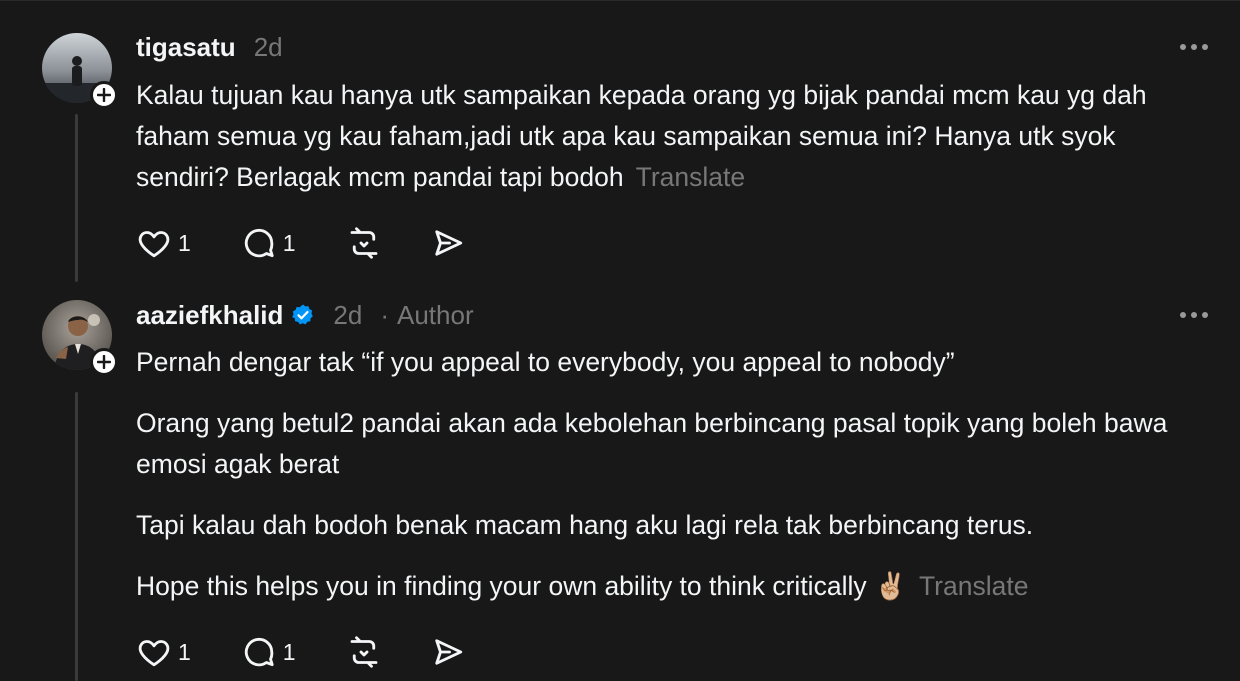 The height and width of the screenshot is (681, 1240). What do you see at coordinates (186, 47) in the screenshot?
I see `username: tigasatu` at bounding box center [186, 47].